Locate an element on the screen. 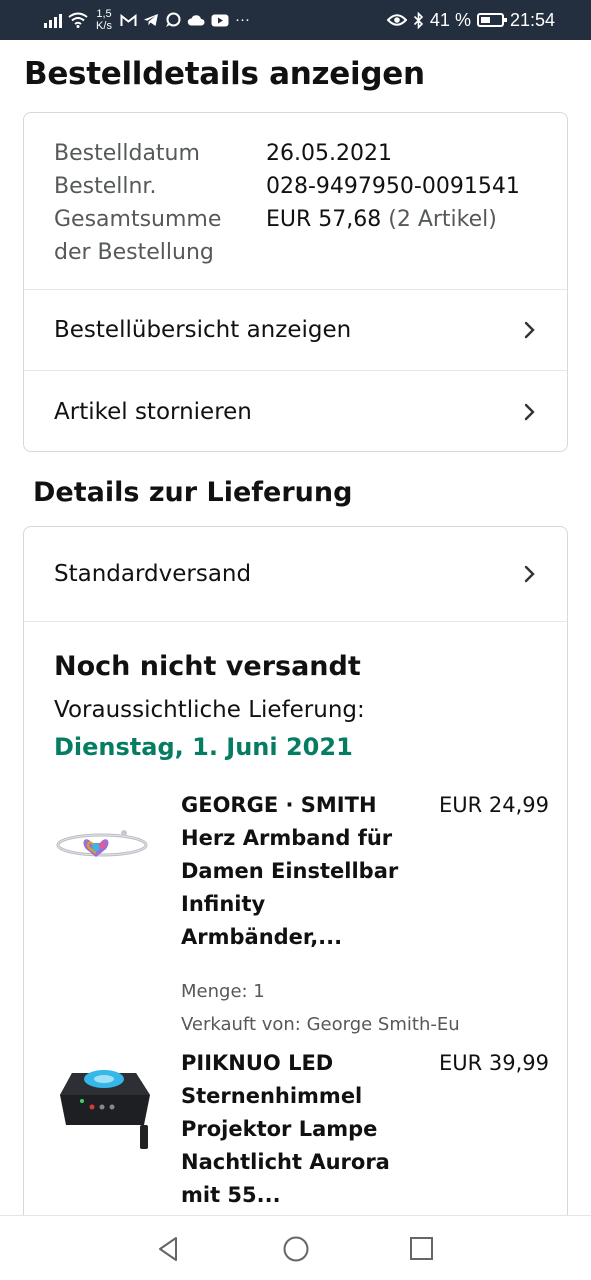 The height and width of the screenshot is (1280, 591). cloud-icon is located at coordinates (196, 20).